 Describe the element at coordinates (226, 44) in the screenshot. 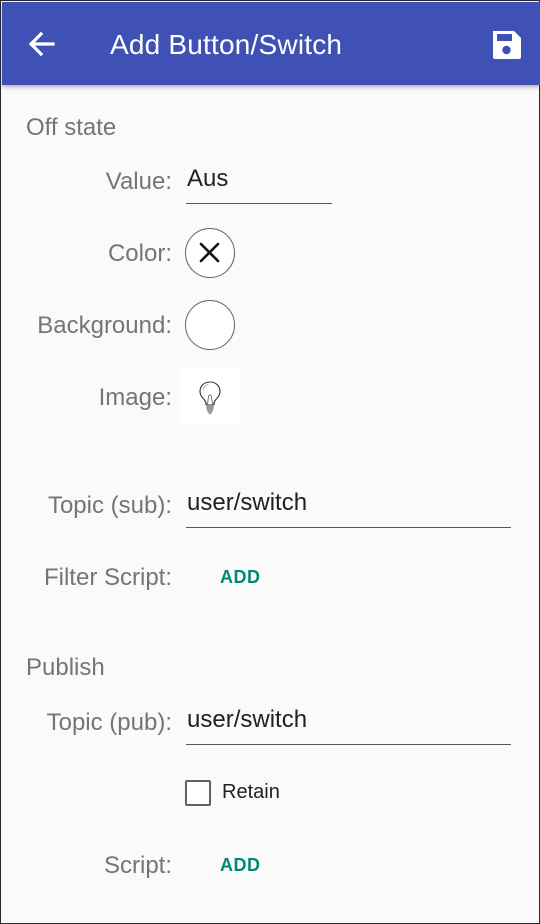

I see `page-title: Add Button/Switch` at that location.